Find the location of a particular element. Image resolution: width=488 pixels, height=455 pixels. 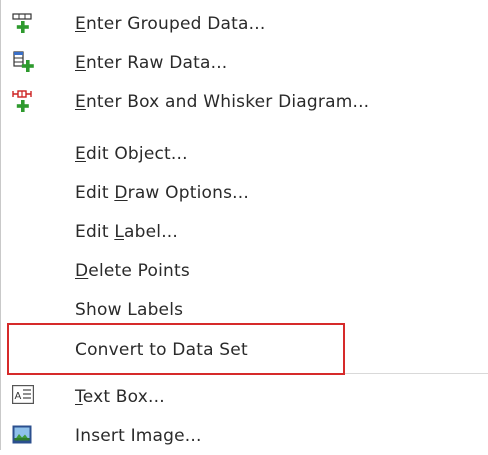

raw-data-plus-icon is located at coordinates (24, 64).